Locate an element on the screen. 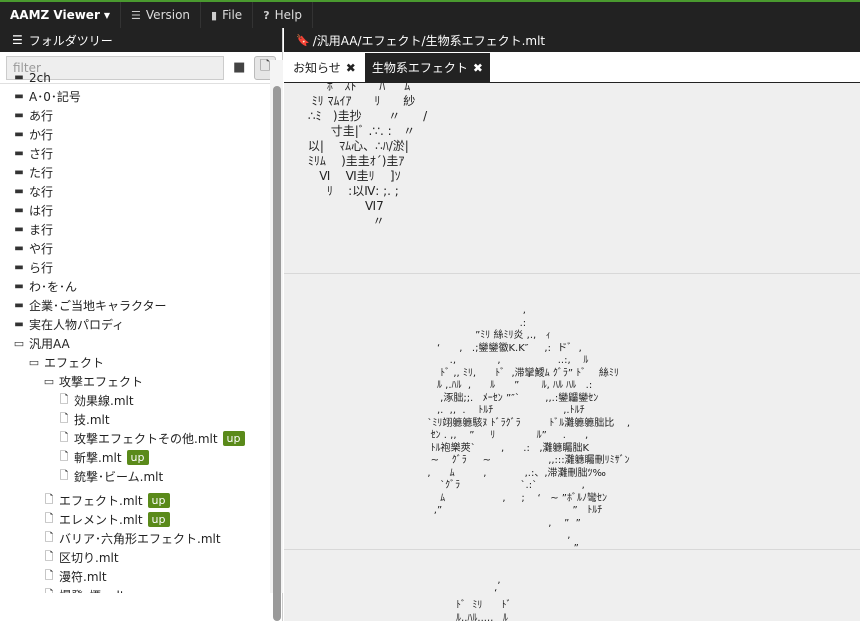 Image resolution: width=860 pixels, height=621 pixels. tab-notice: お知らせ ✖ is located at coordinates (324, 67).